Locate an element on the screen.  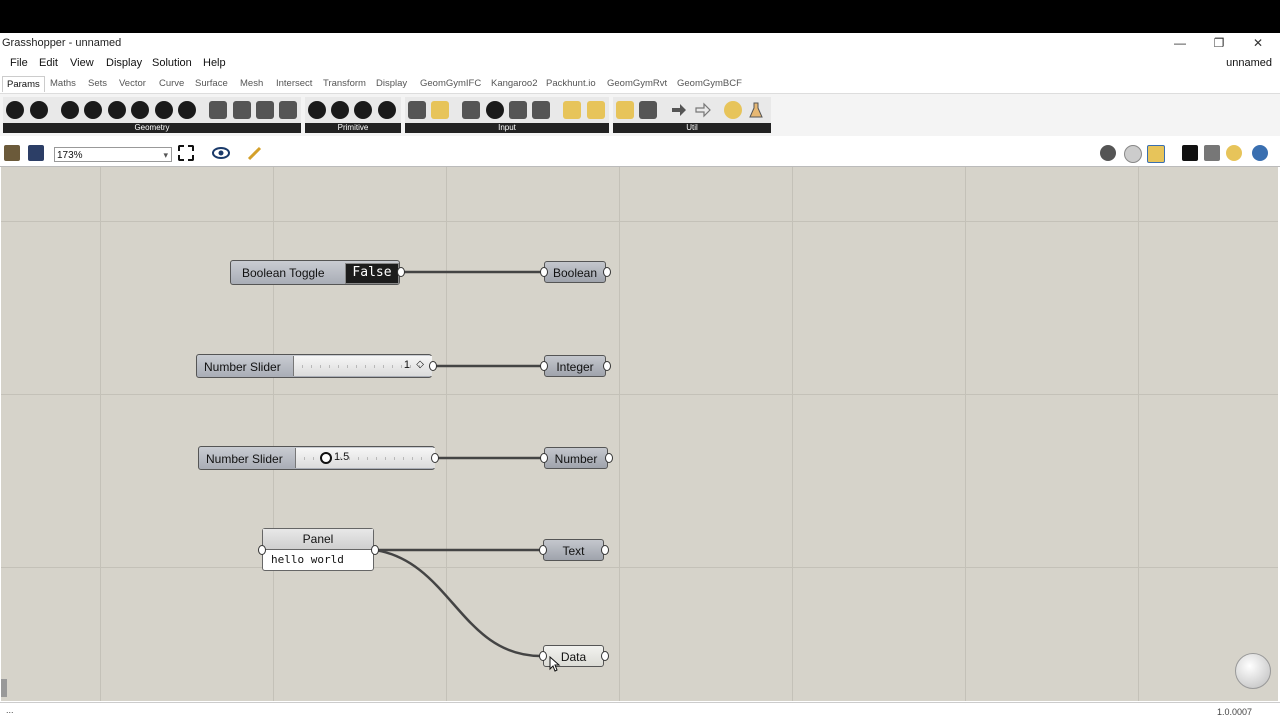
panel-text: hello world is located at coordinates (307, 559).